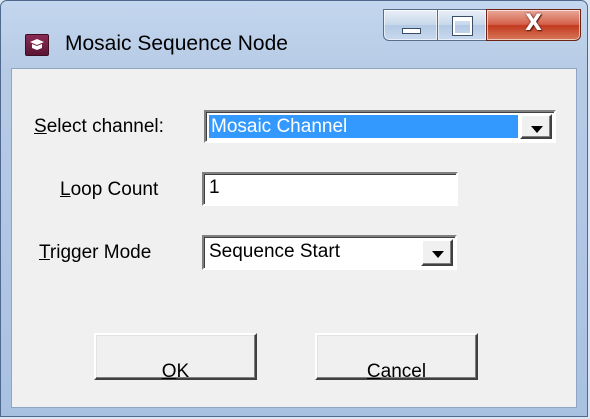 The height and width of the screenshot is (419, 590). I want to click on trigger-mode-select: Sequence Start, so click(329, 252).